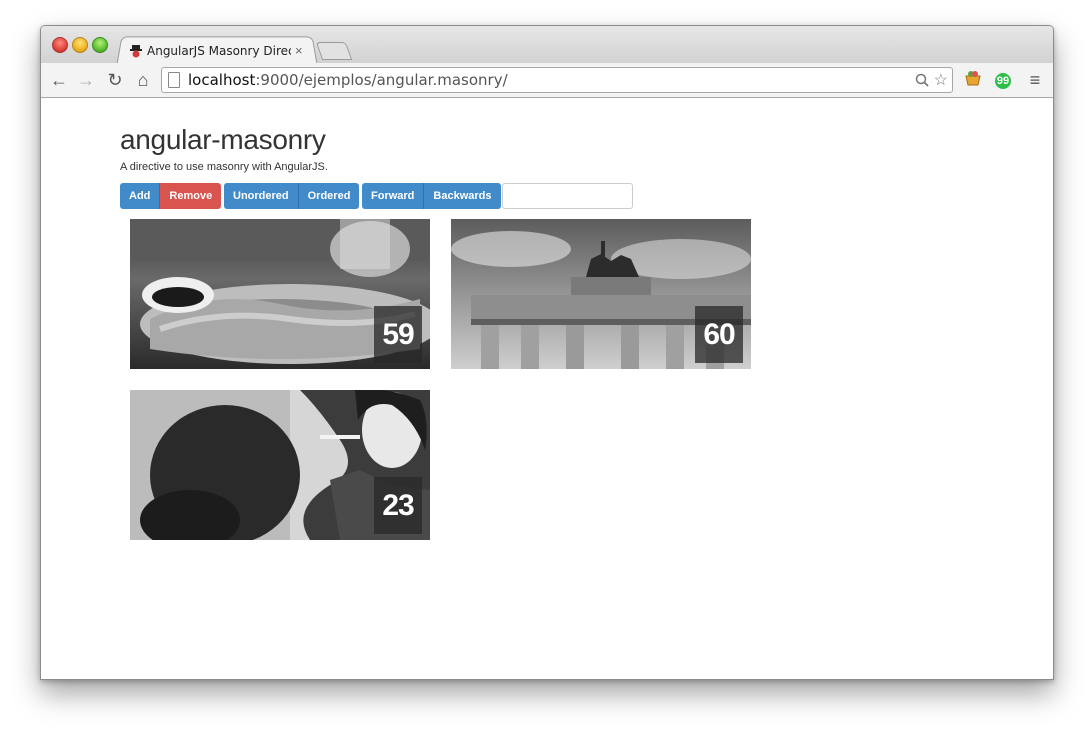 This screenshot has width=1092, height=733. I want to click on direction-group: Forward Backwards, so click(431, 196).